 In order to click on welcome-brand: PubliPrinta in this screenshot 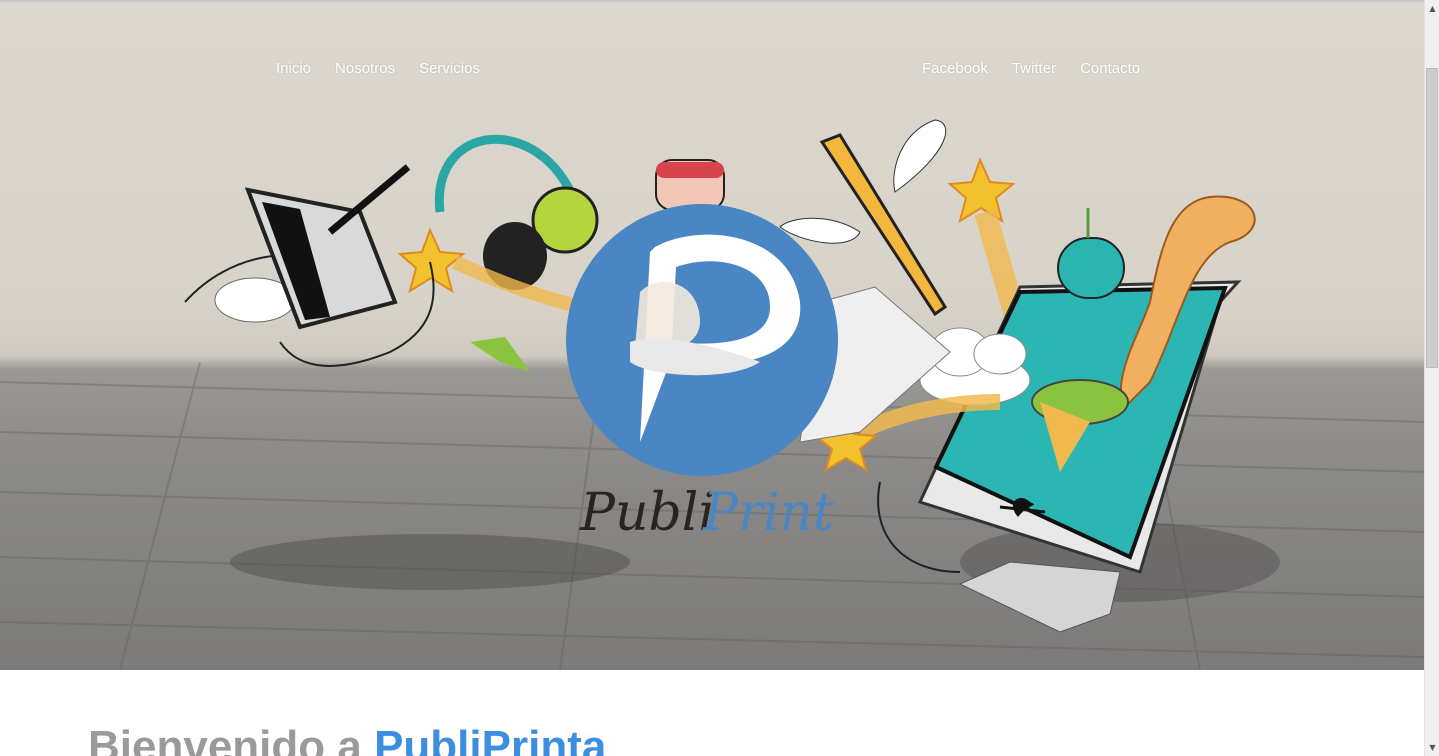, I will do `click(490, 739)`.